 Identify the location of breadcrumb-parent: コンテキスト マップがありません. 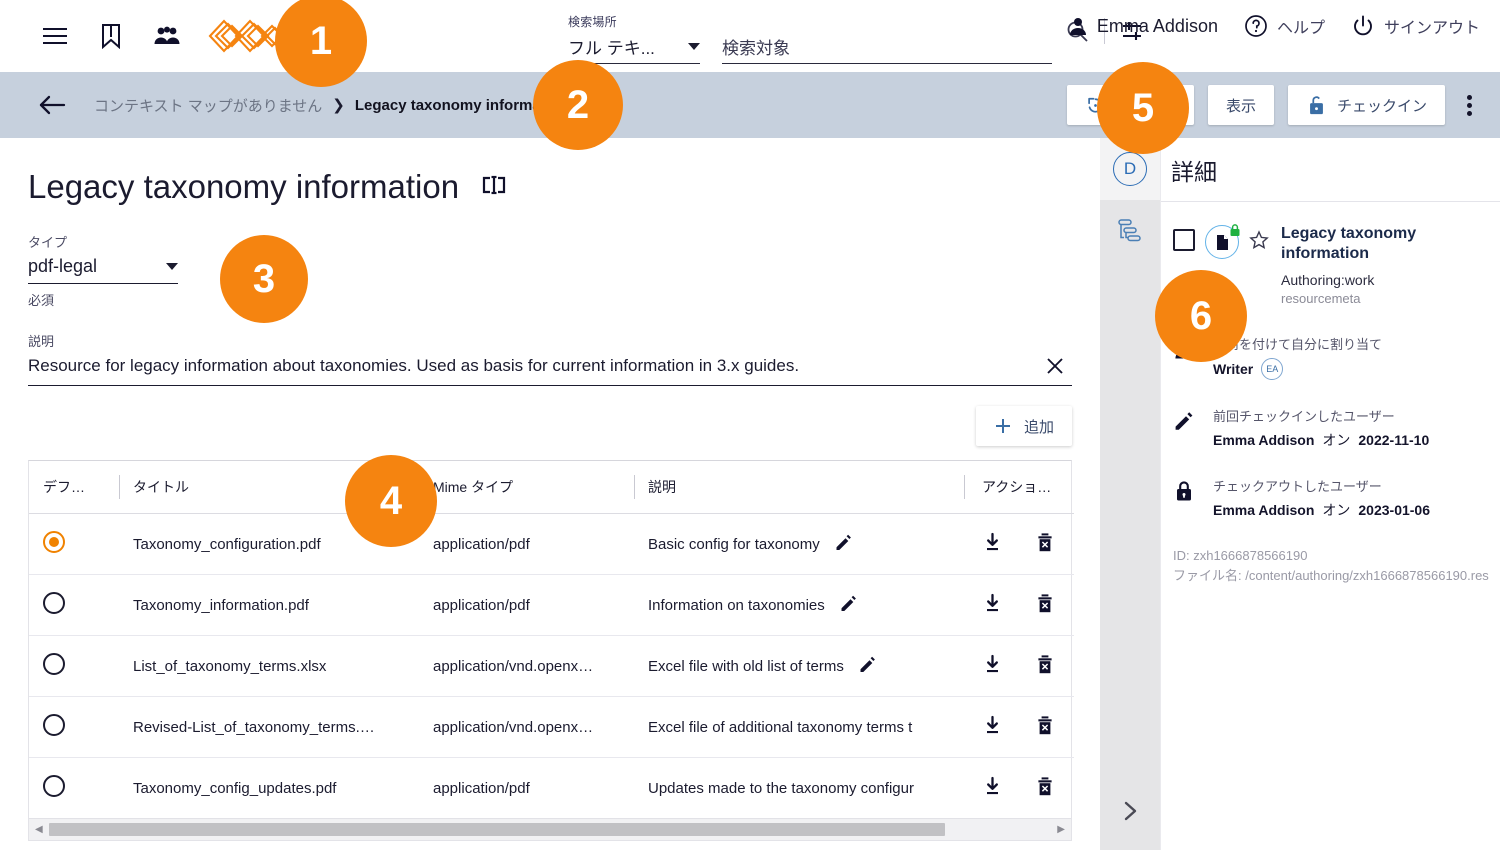
(208, 105).